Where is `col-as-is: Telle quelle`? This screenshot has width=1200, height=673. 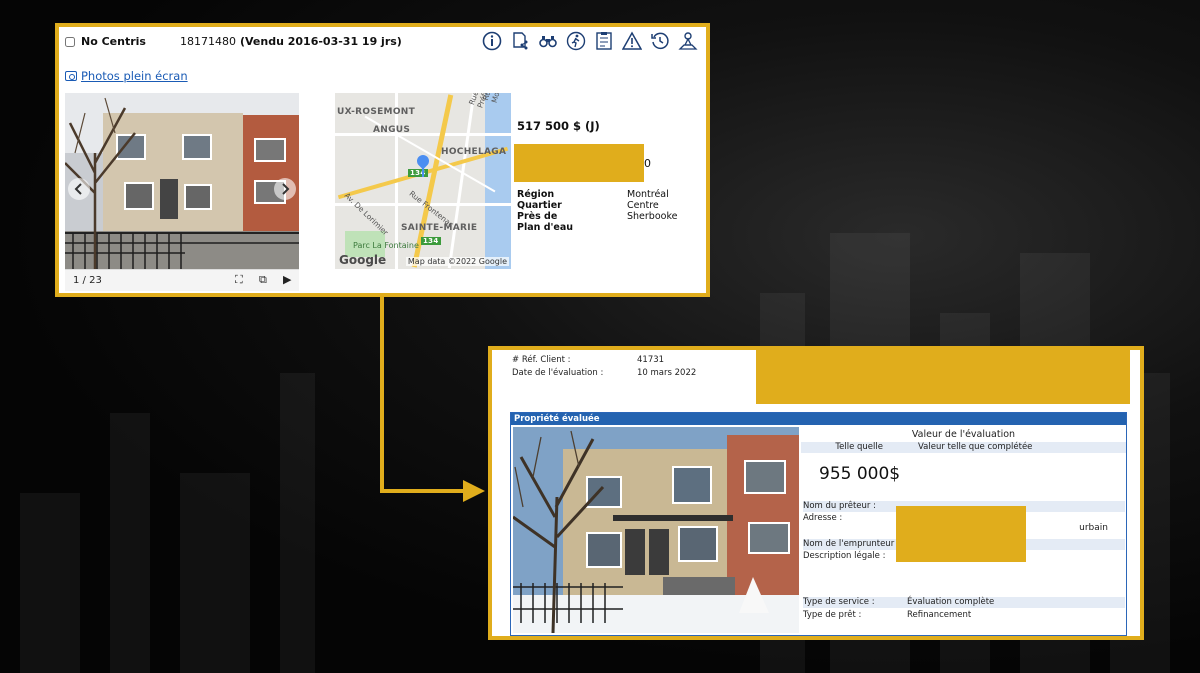 col-as-is: Telle quelle is located at coordinates (859, 447).